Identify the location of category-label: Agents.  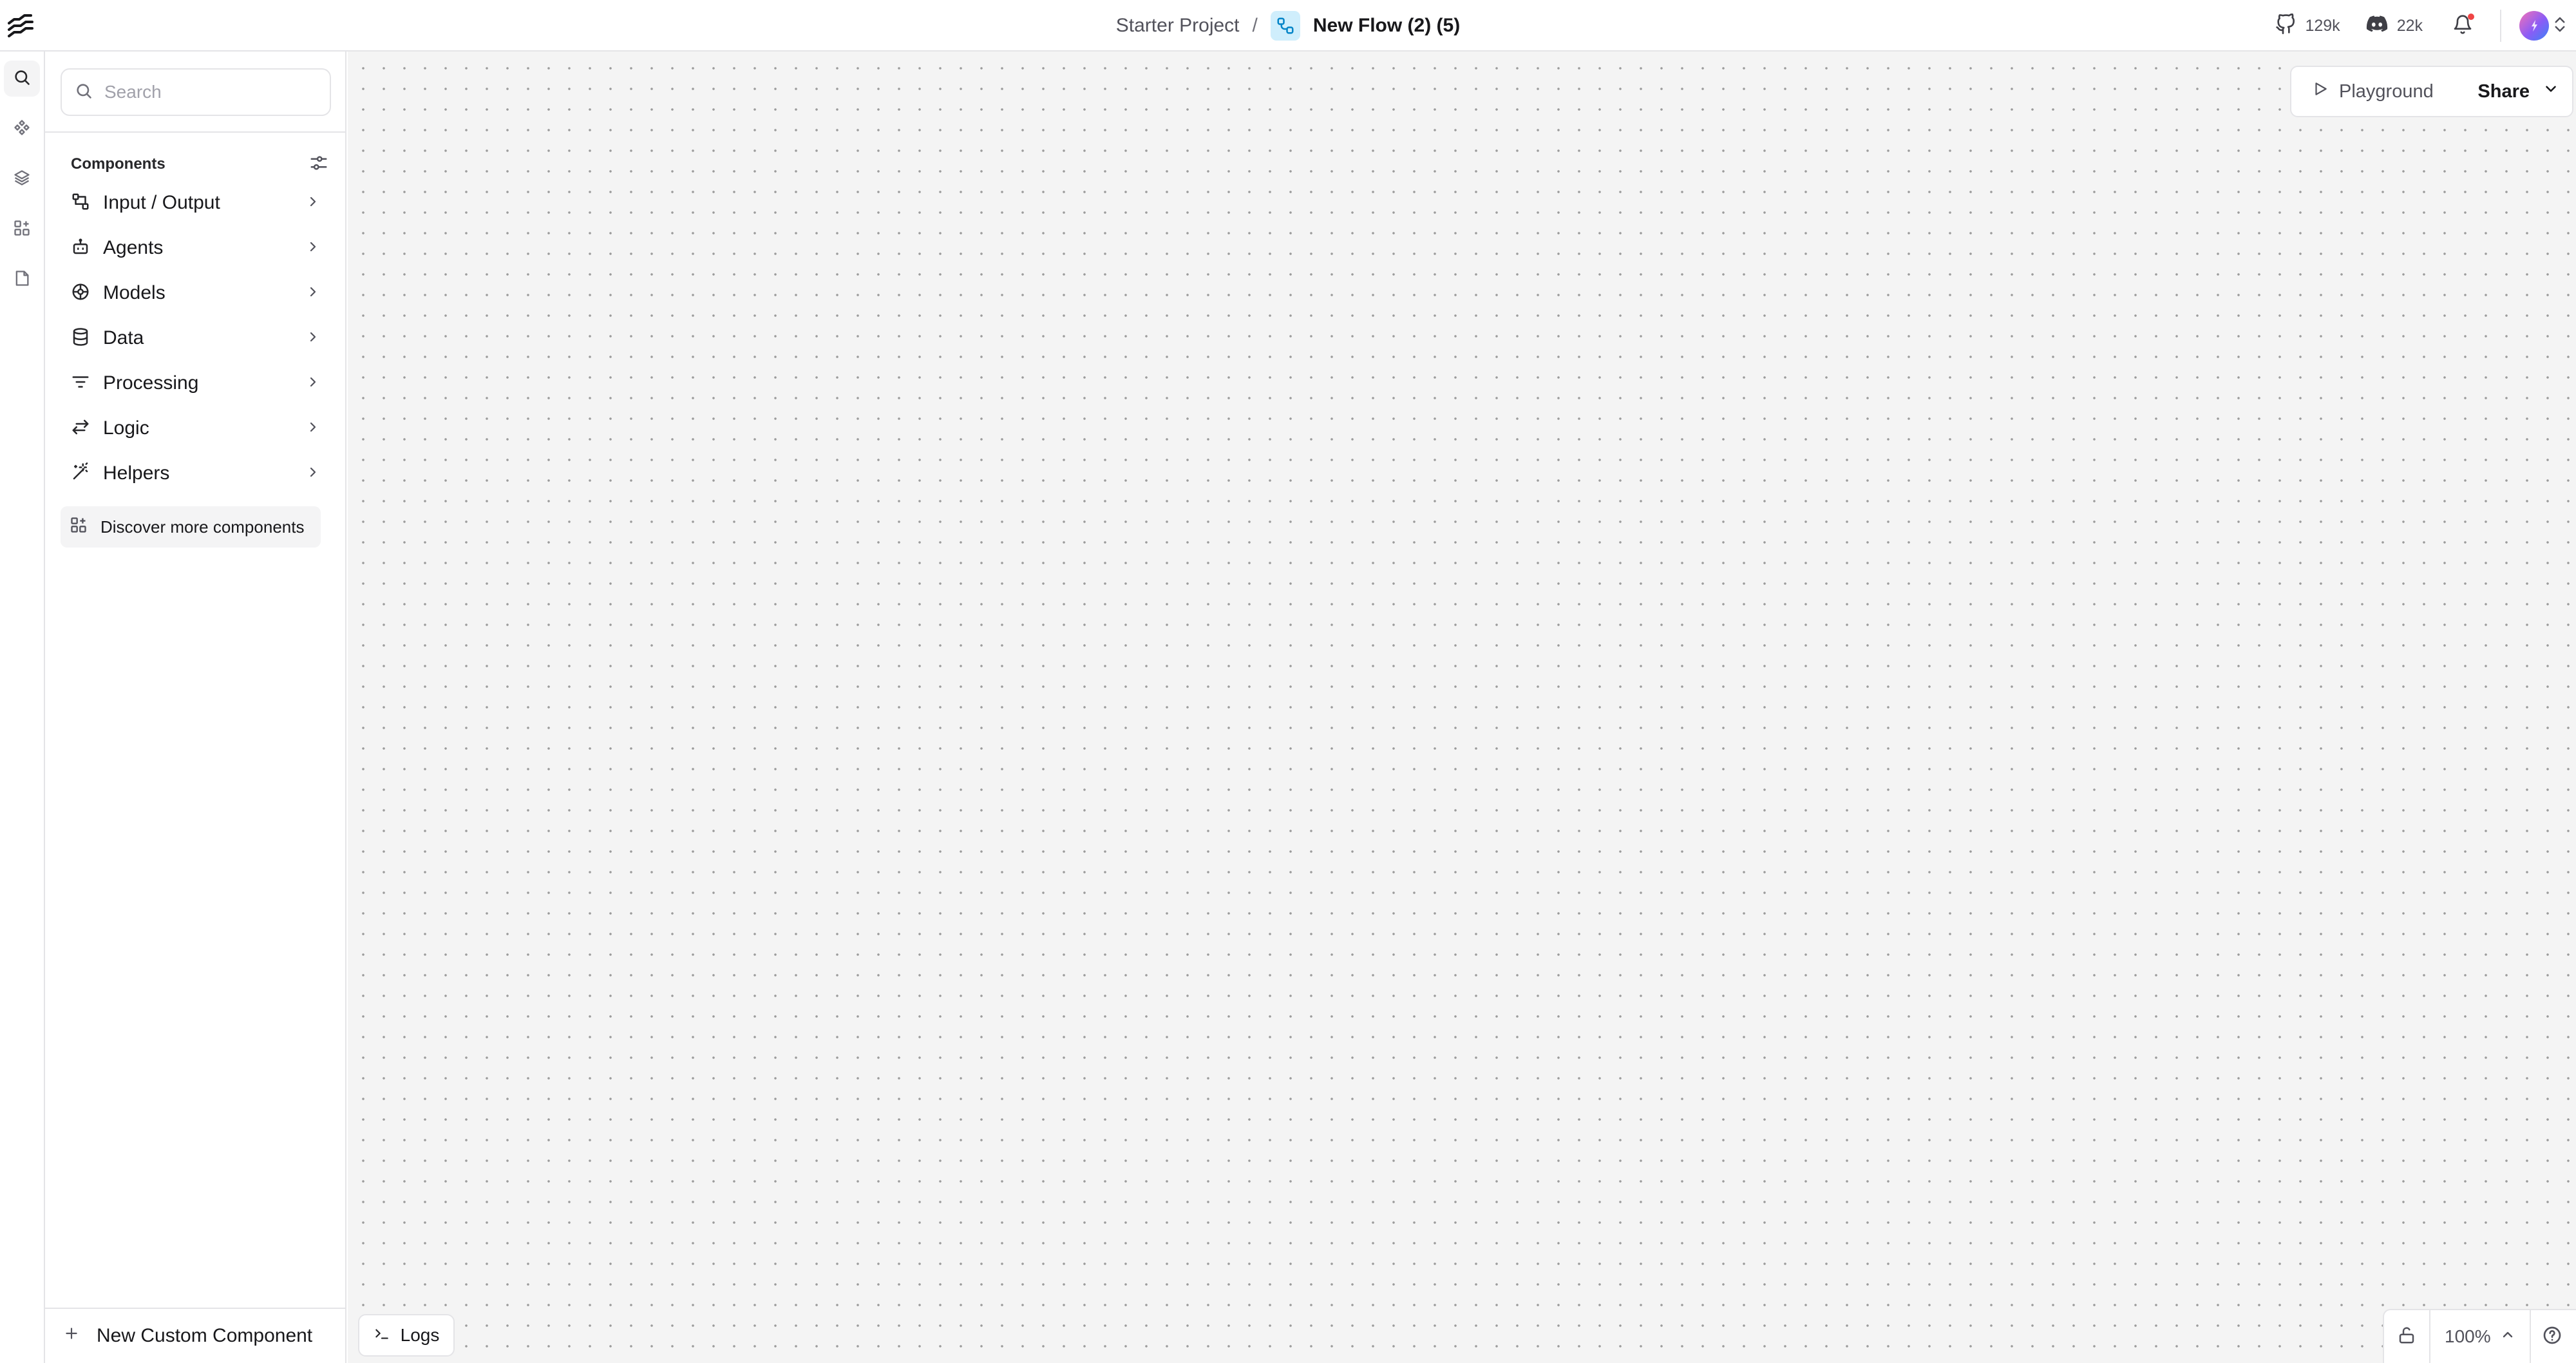
(133, 247).